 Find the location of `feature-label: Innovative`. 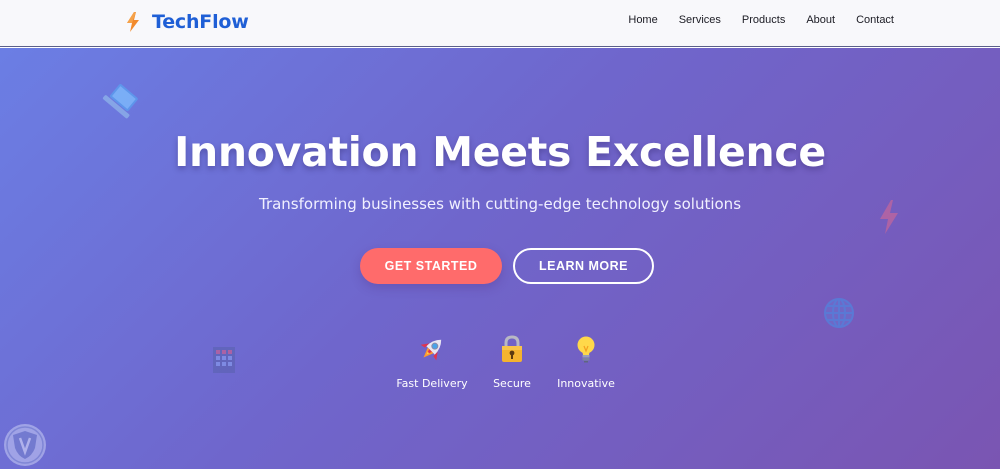

feature-label: Innovative is located at coordinates (586, 383).